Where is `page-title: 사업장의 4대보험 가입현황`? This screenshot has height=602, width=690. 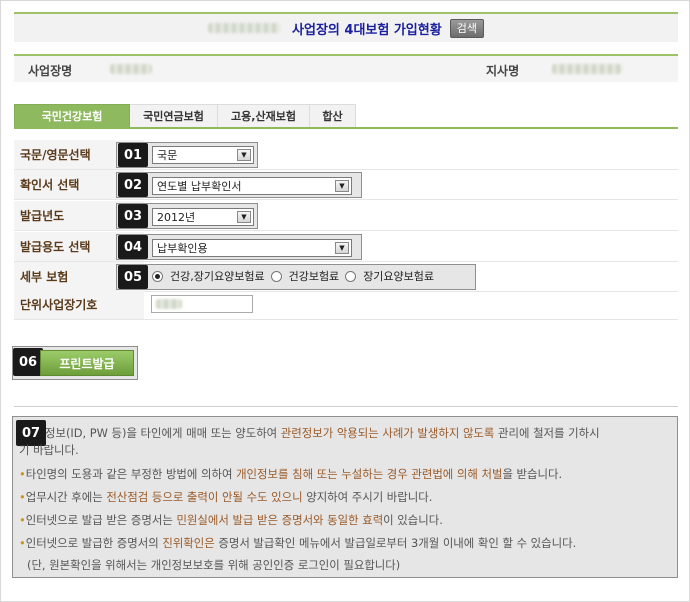
page-title: 사업장의 4대보험 가입현황 is located at coordinates (367, 30).